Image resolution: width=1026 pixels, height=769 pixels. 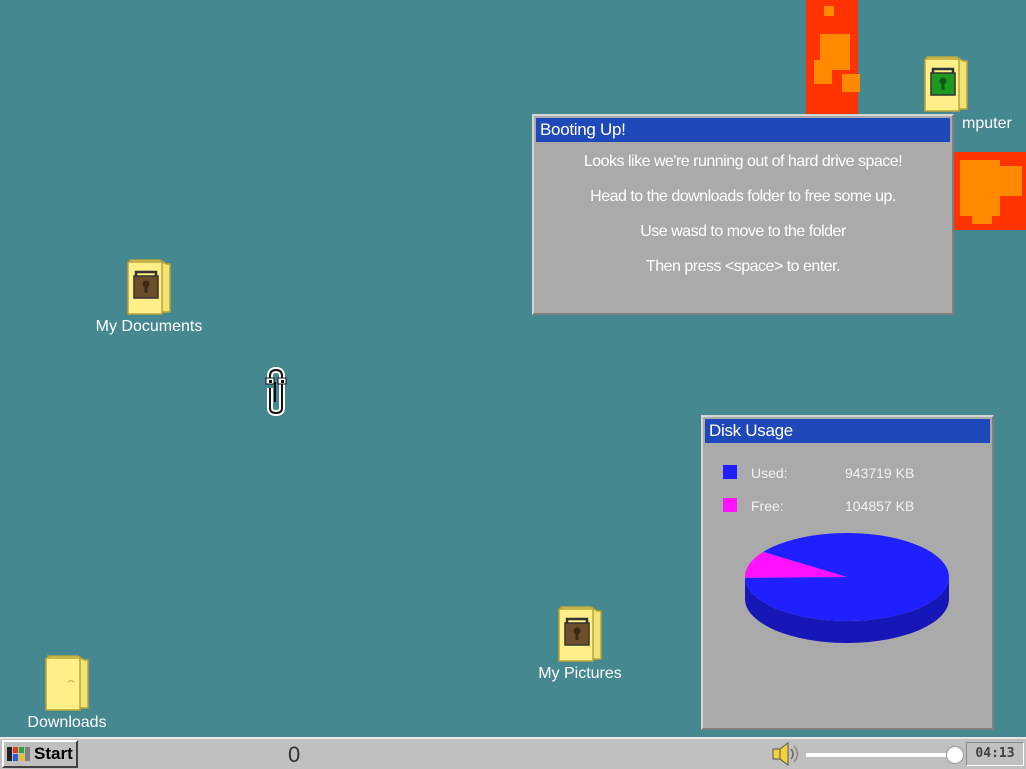 I want to click on desktop-icon-label: mputer, so click(x=987, y=123).